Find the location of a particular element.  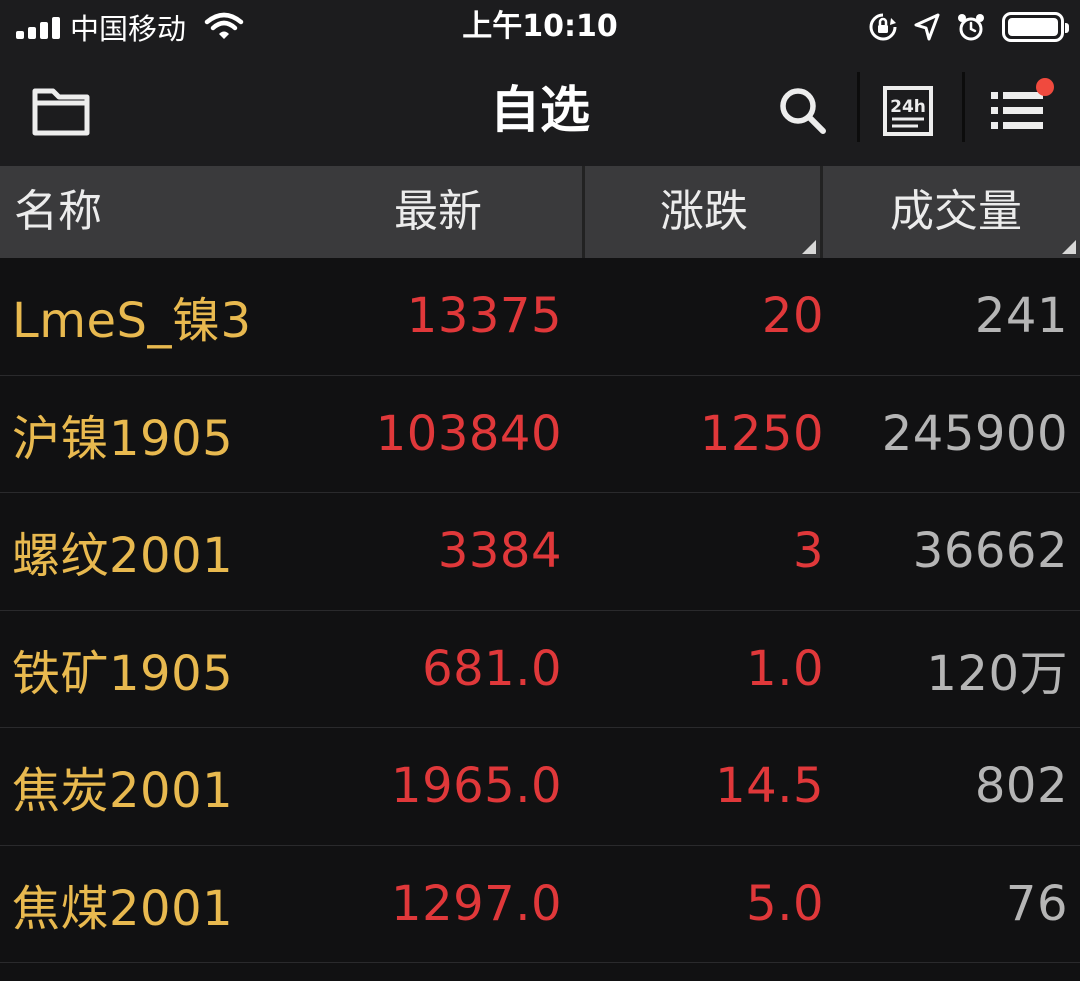

search-icon is located at coordinates (803, 111).